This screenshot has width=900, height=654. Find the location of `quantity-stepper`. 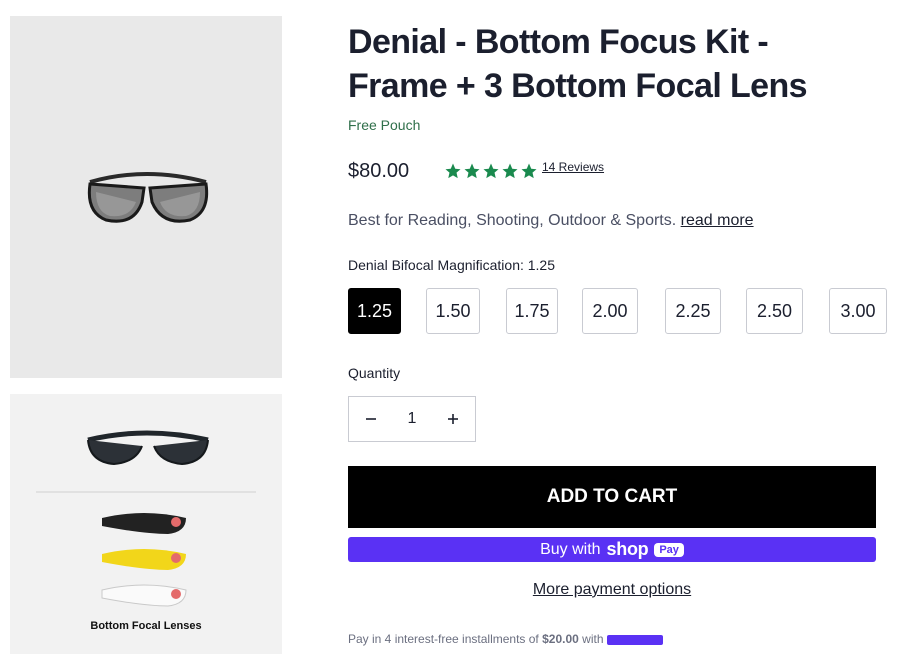

quantity-stepper is located at coordinates (412, 419).